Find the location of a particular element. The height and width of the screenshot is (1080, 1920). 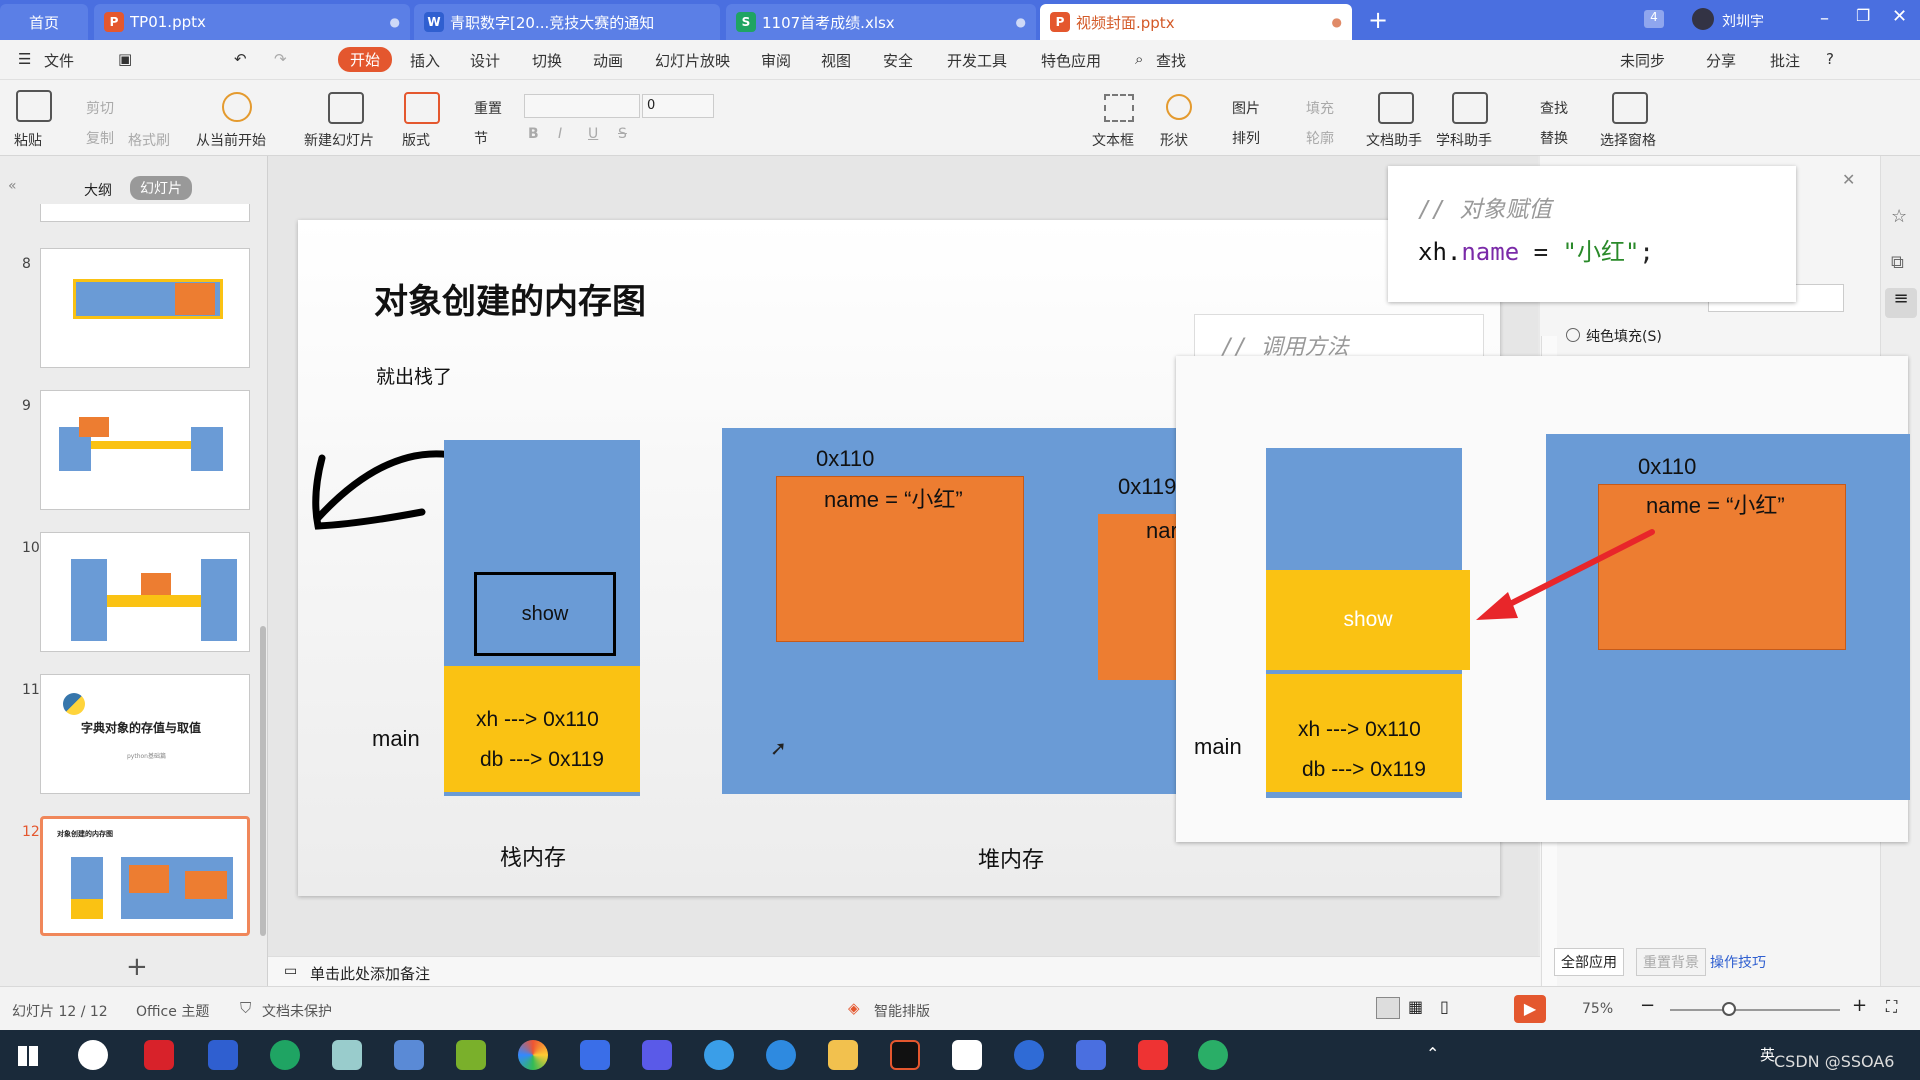

normal-view-icon is located at coordinates (1388, 1008).